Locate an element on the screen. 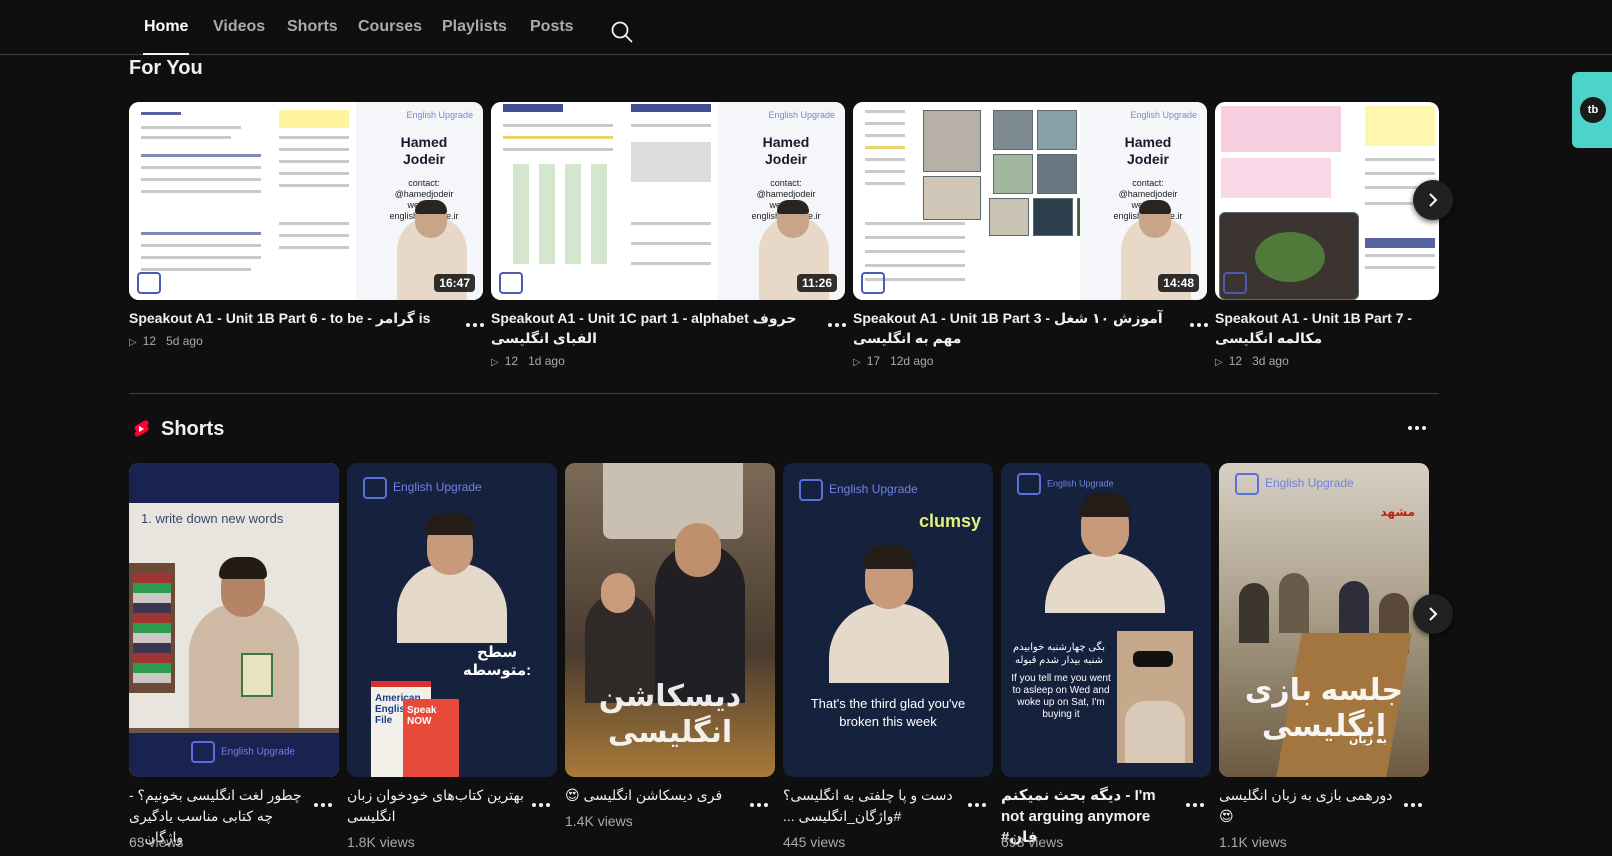 Image resolution: width=1612 pixels, height=856 pixels. short-title: بهترین کتاب‌های خودخوان زبان انگلیسی is located at coordinates (436, 806).